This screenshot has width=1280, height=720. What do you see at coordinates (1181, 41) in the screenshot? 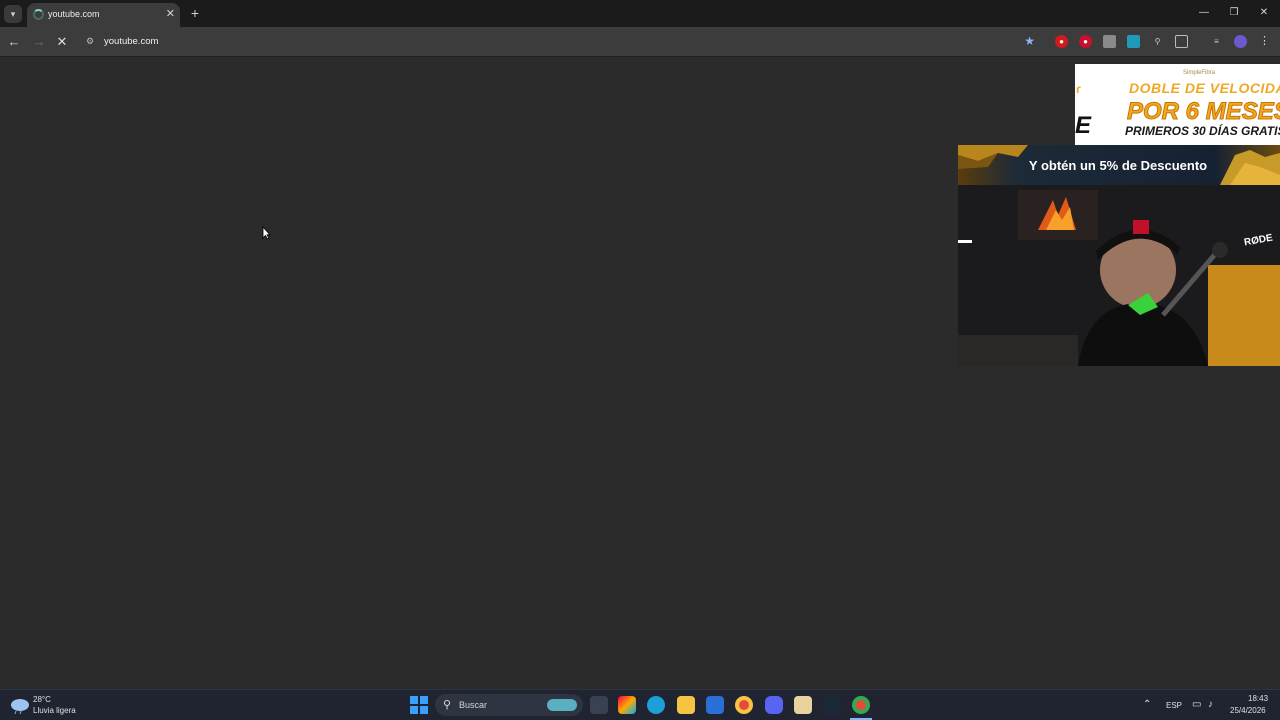
I see `extensions-puzzle-icon` at bounding box center [1181, 41].